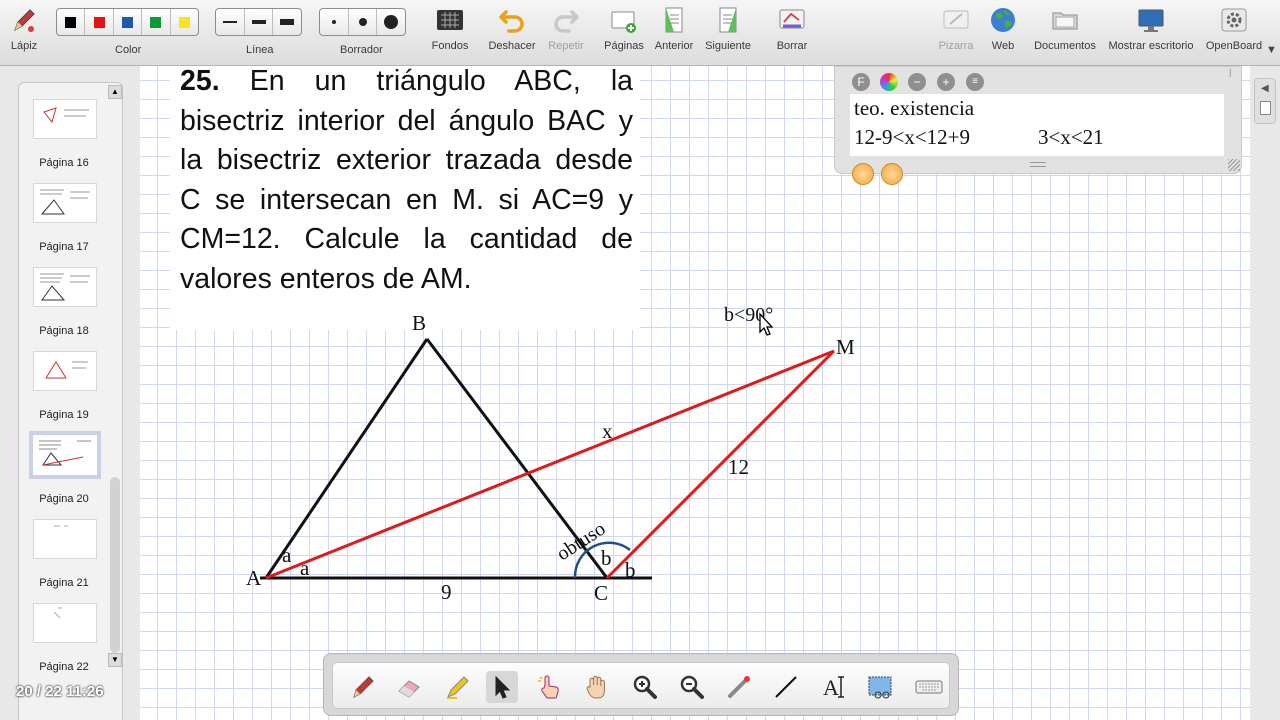  Describe the element at coordinates (64, 547) in the screenshot. I see `page-thumbnail-21: Página 21` at that location.